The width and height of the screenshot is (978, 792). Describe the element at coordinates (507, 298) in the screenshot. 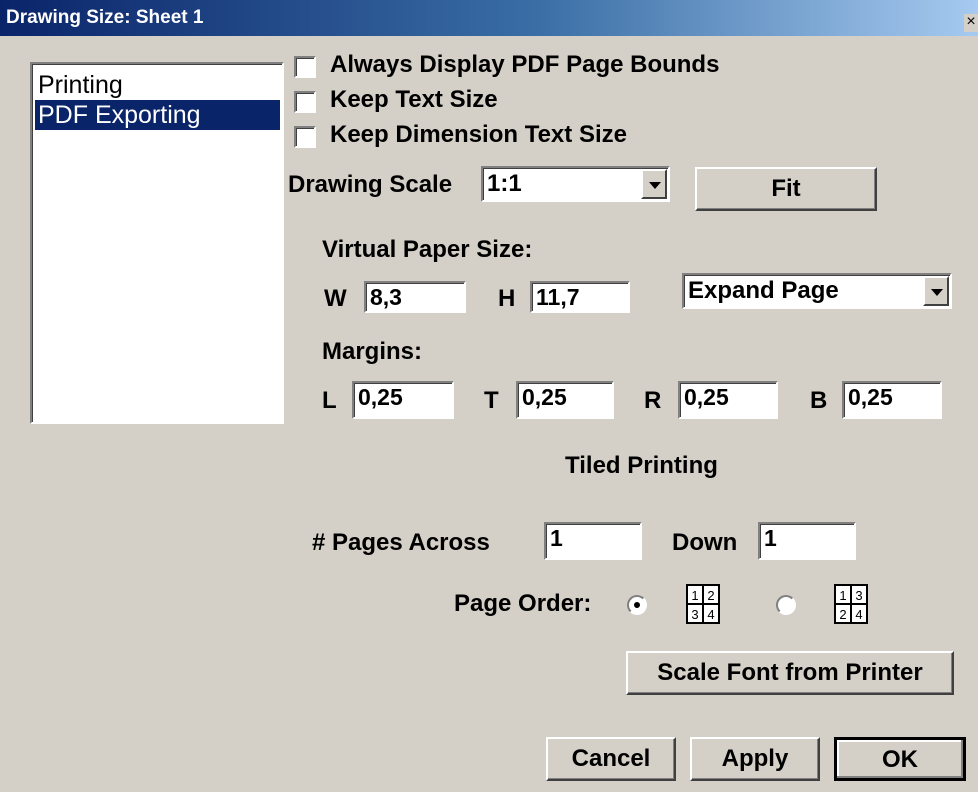

I see `height-label: H` at that location.